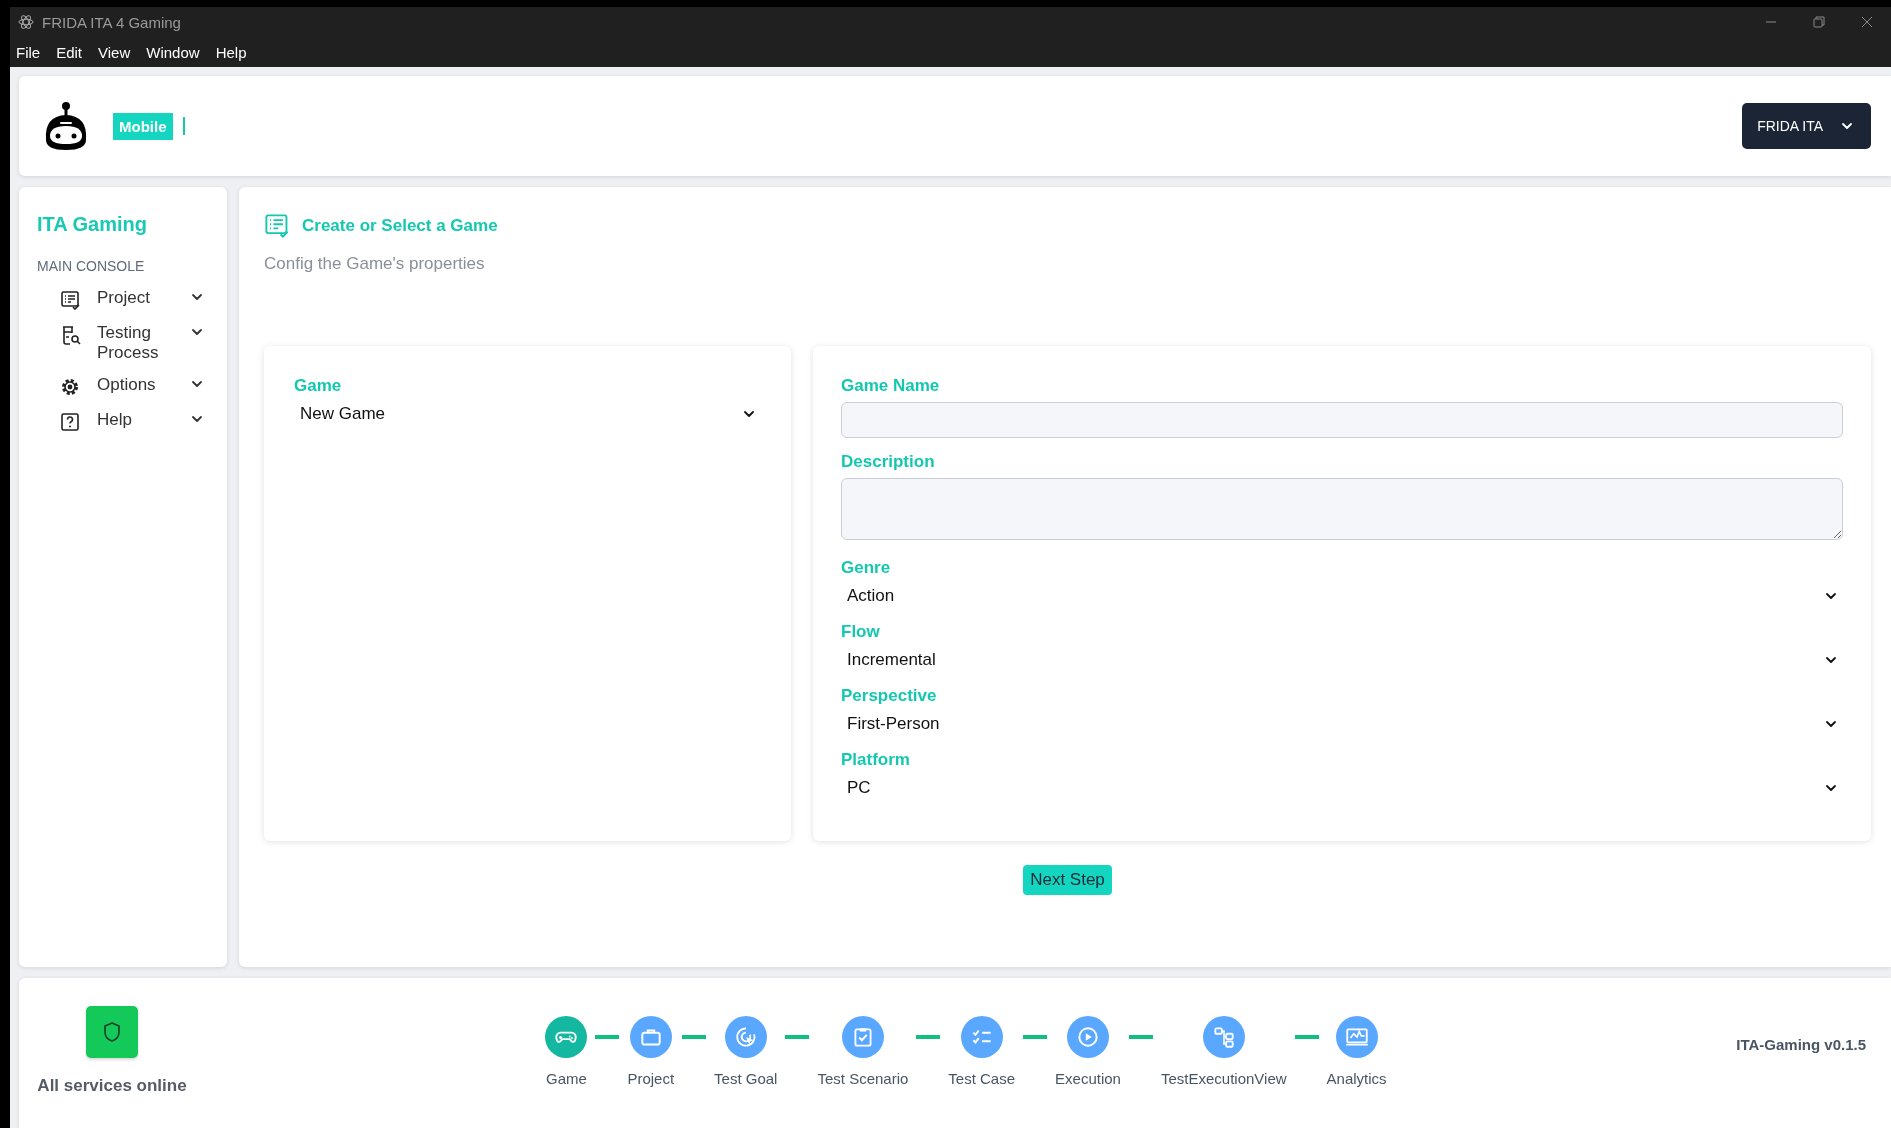 The width and height of the screenshot is (1891, 1128). I want to click on user-menu-button: FRIDA ITA, so click(1806, 126).